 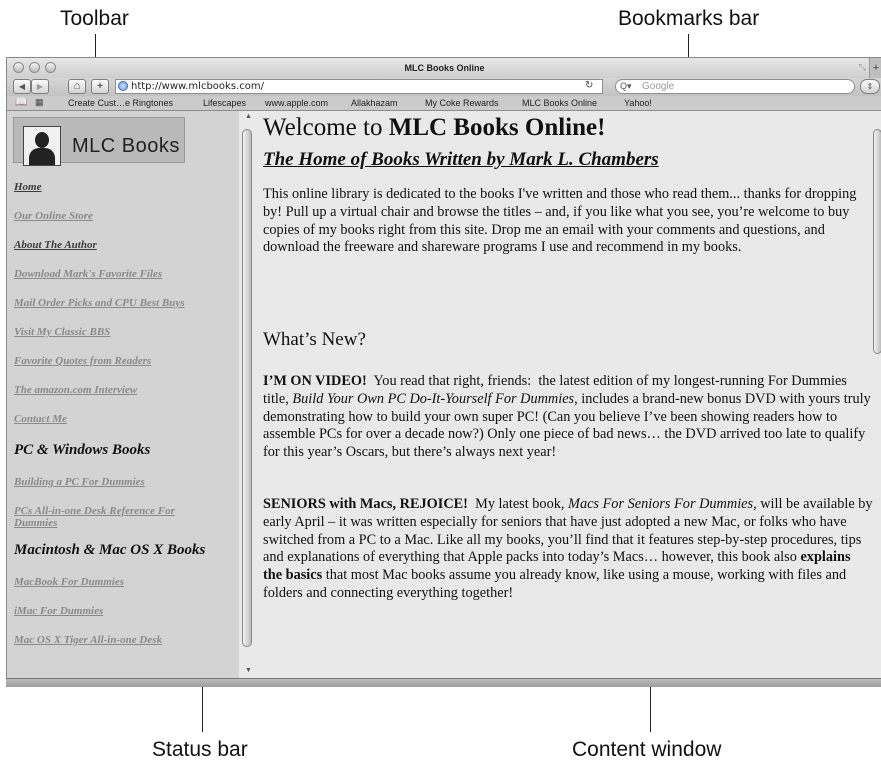 What do you see at coordinates (314, 339) in the screenshot?
I see `whats-new-heading: What’s New?` at bounding box center [314, 339].